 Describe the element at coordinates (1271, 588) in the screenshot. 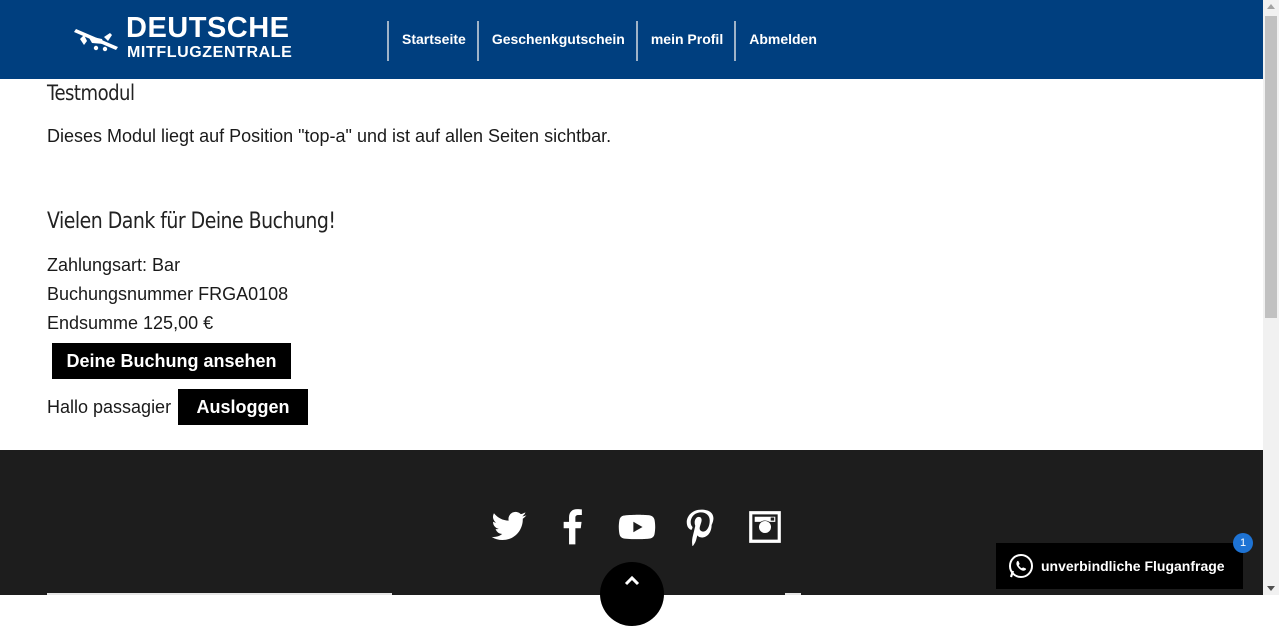

I see `scroll-down-icon` at that location.